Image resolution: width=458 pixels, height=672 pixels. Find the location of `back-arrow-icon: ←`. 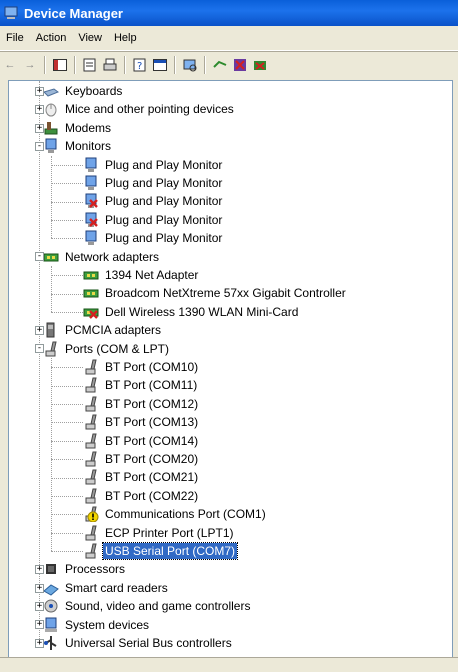

back-arrow-icon: ← is located at coordinates (10, 65).